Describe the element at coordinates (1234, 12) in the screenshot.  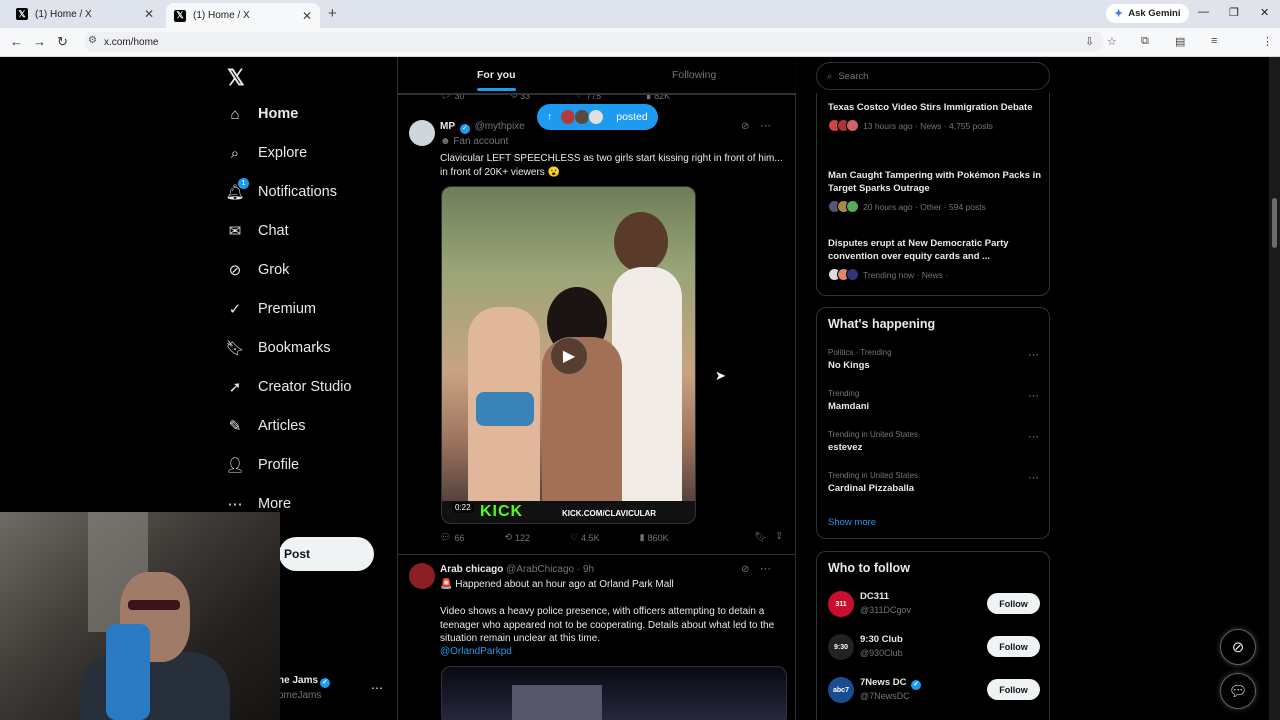
I see `restore-icon: ❐` at that location.